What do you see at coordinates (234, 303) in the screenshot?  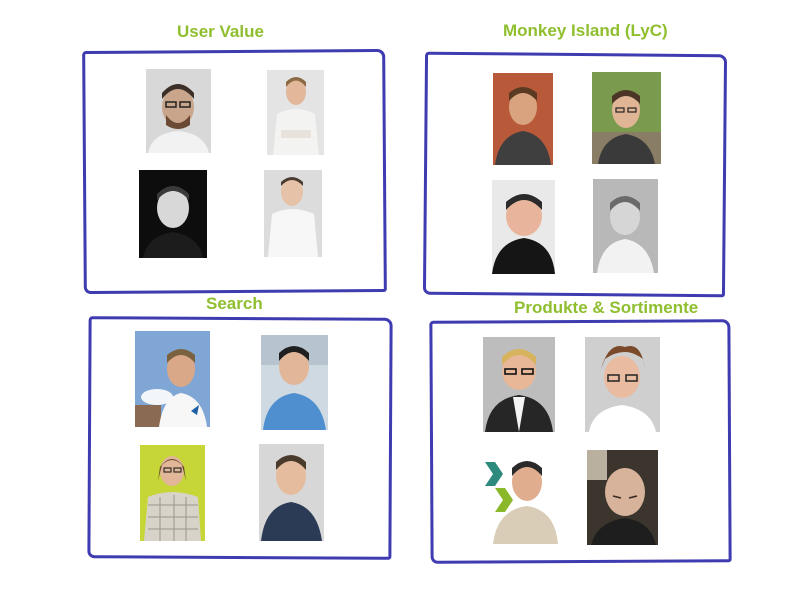 I see `team-title-search: Search` at bounding box center [234, 303].